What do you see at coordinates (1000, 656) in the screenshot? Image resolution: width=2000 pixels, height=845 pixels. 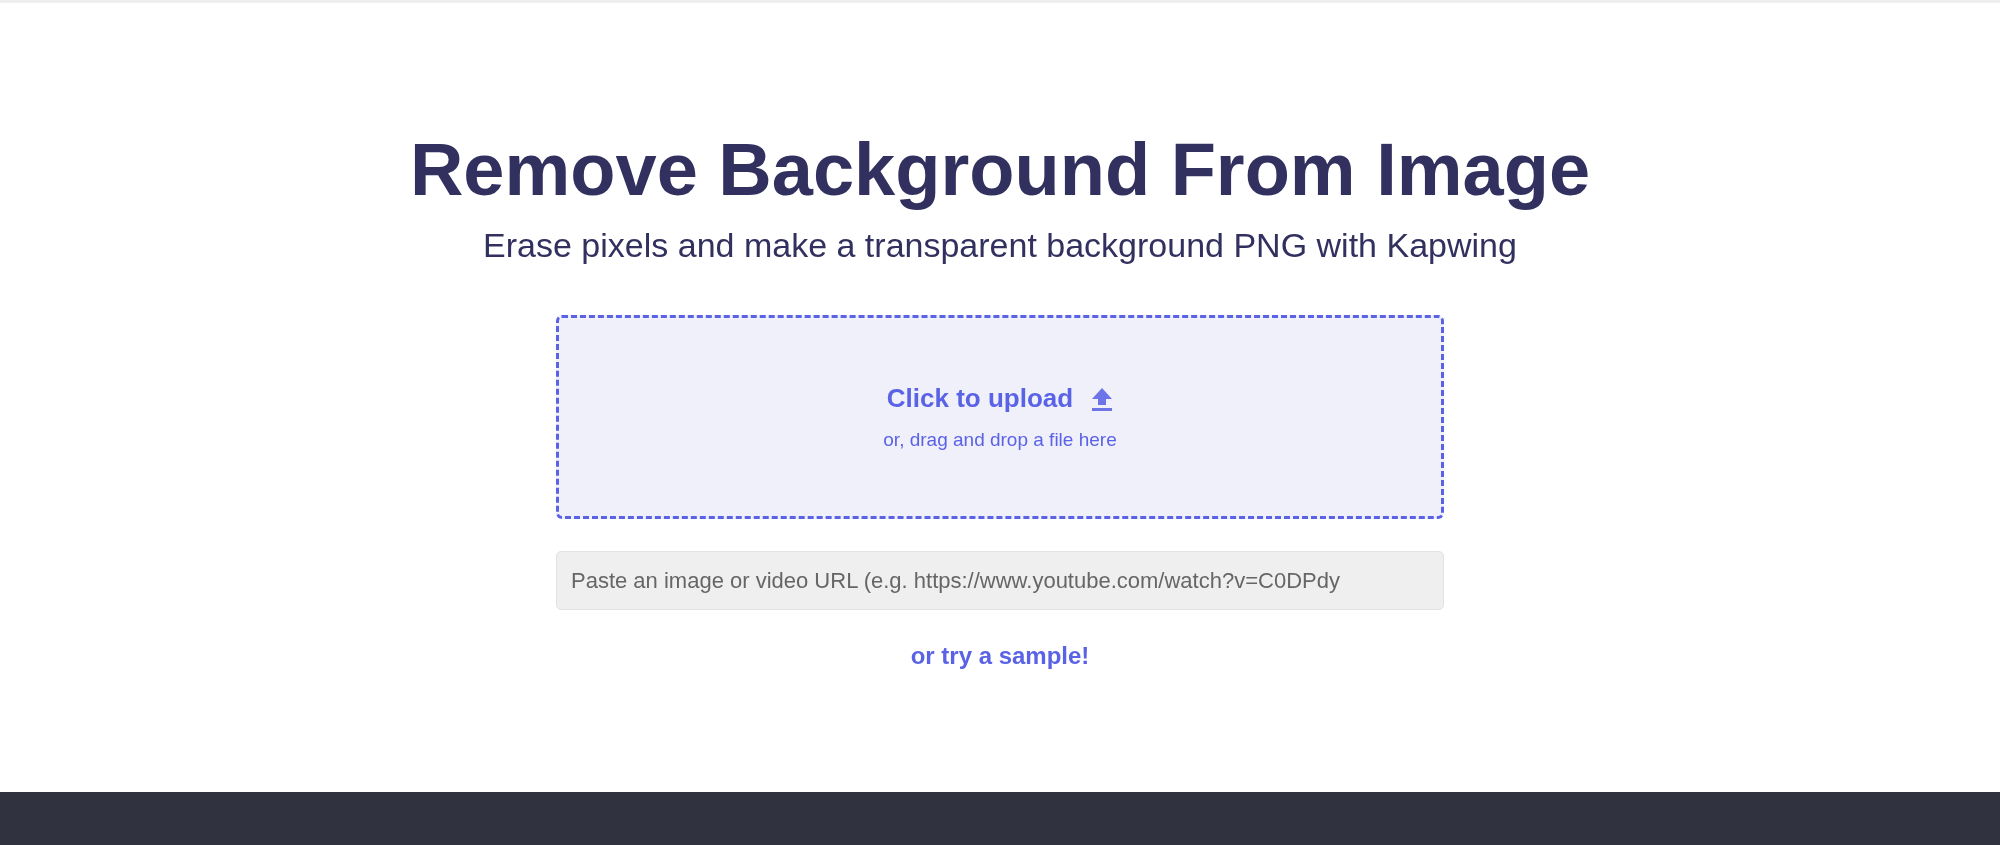 I see `sample-link: or try a sample!` at bounding box center [1000, 656].